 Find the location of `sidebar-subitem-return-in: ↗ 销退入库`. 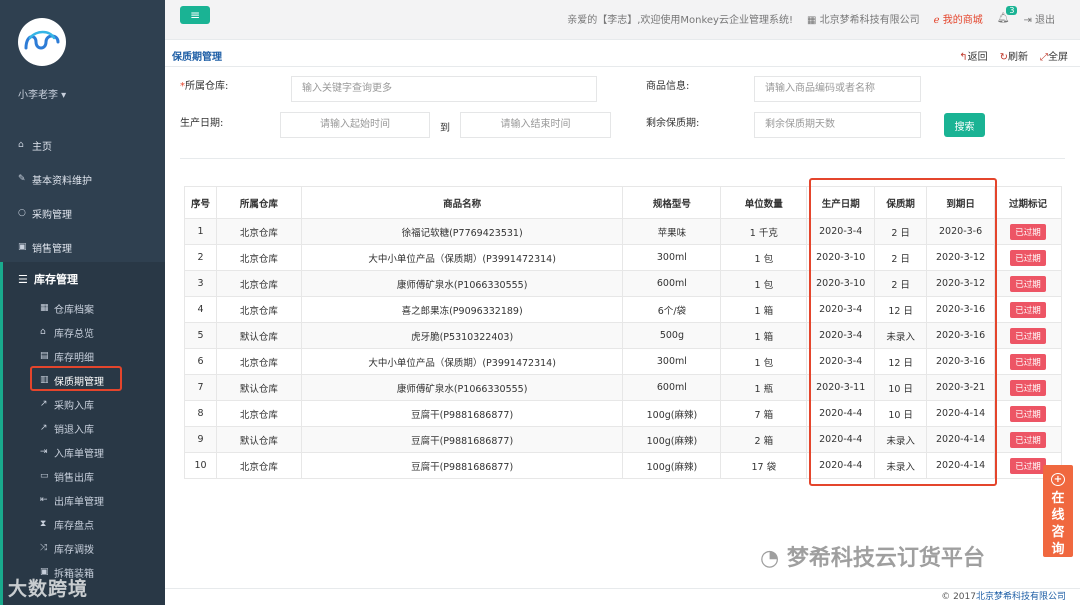

sidebar-subitem-return-in: ↗ 销退入库 is located at coordinates (84, 428).